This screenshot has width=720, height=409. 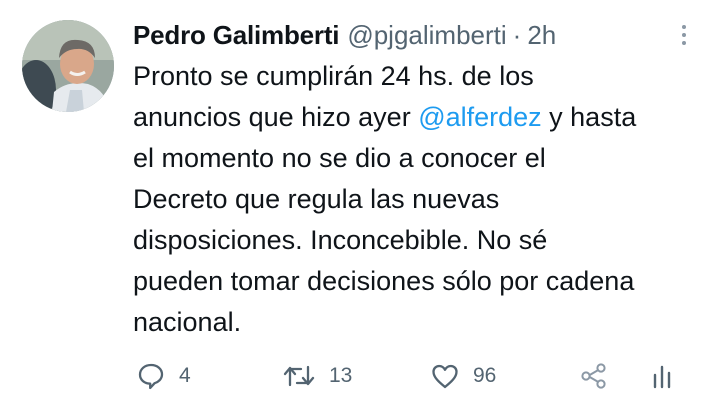 I want to click on user-handle: @pjgalimberti, so click(x=426, y=35).